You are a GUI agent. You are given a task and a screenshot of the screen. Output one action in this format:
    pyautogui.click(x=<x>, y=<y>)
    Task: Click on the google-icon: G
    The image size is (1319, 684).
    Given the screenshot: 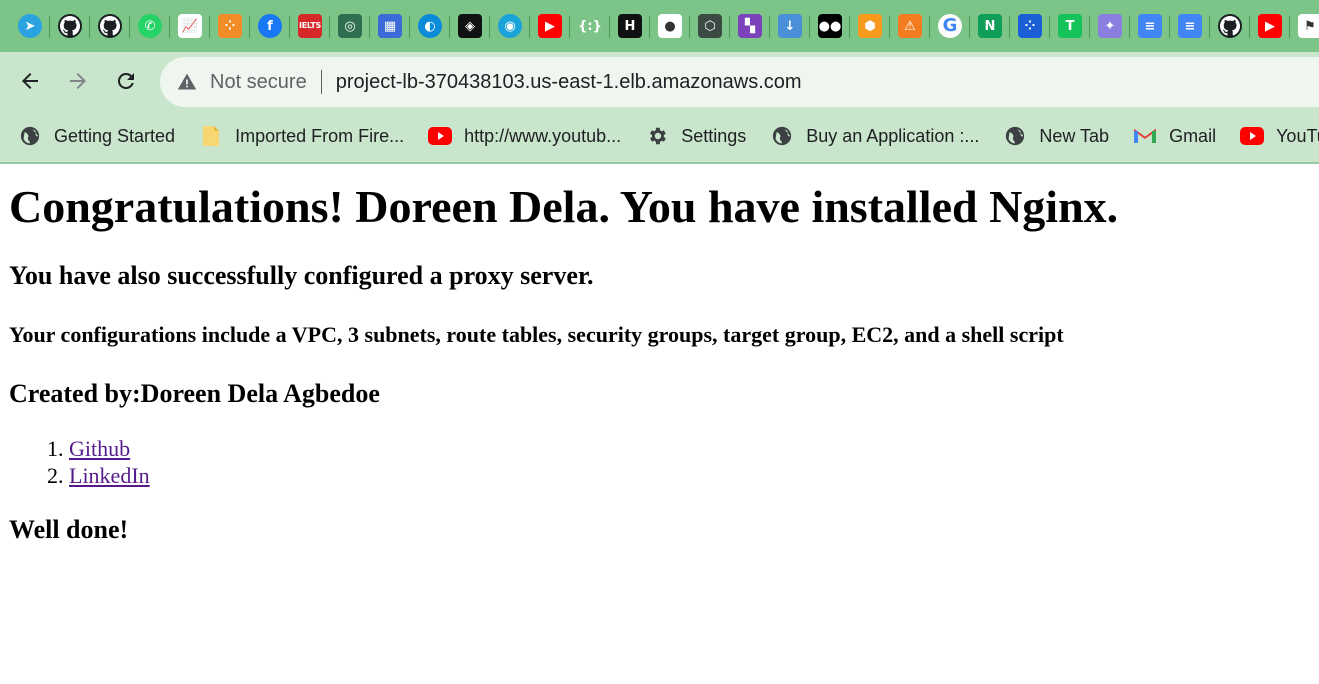 What is the action you would take?
    pyautogui.click(x=950, y=26)
    